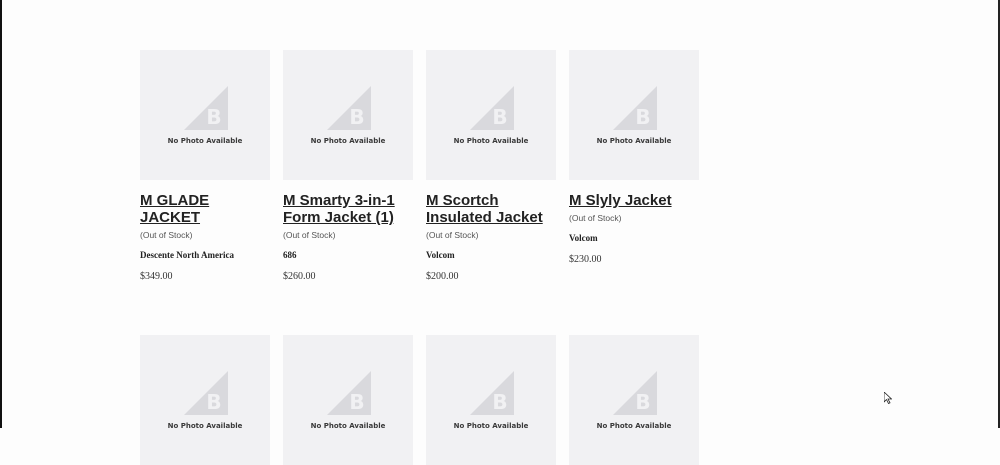  What do you see at coordinates (187, 255) in the screenshot?
I see `product-brand: Descente North America` at bounding box center [187, 255].